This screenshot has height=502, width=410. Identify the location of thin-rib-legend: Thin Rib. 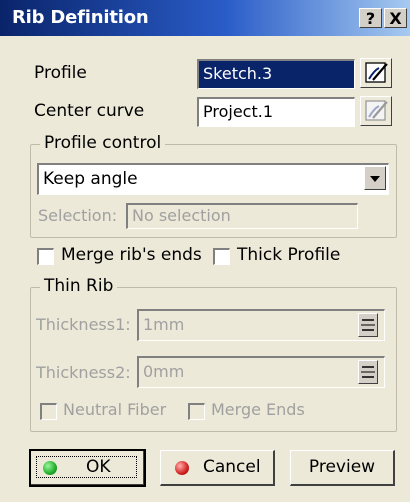
(79, 286).